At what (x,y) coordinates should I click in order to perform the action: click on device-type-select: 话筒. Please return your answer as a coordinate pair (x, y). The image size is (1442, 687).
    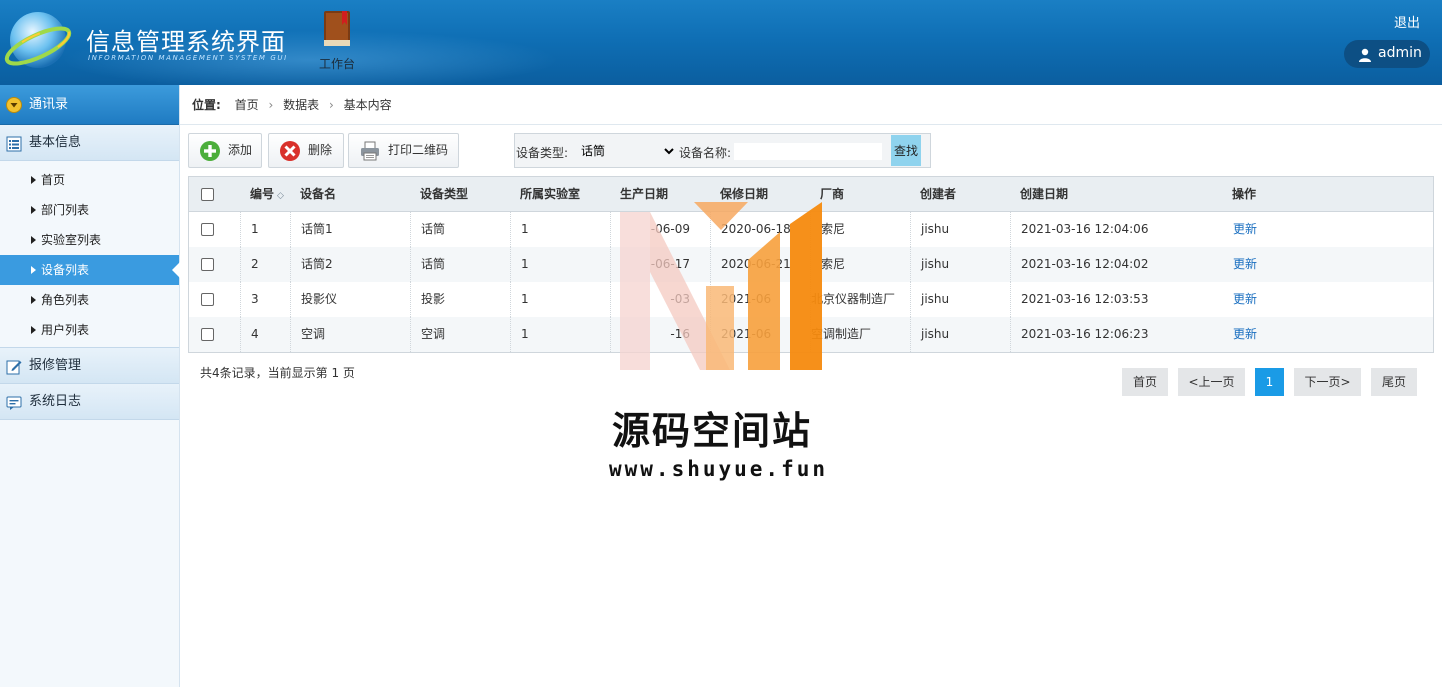
    Looking at the image, I should click on (627, 151).